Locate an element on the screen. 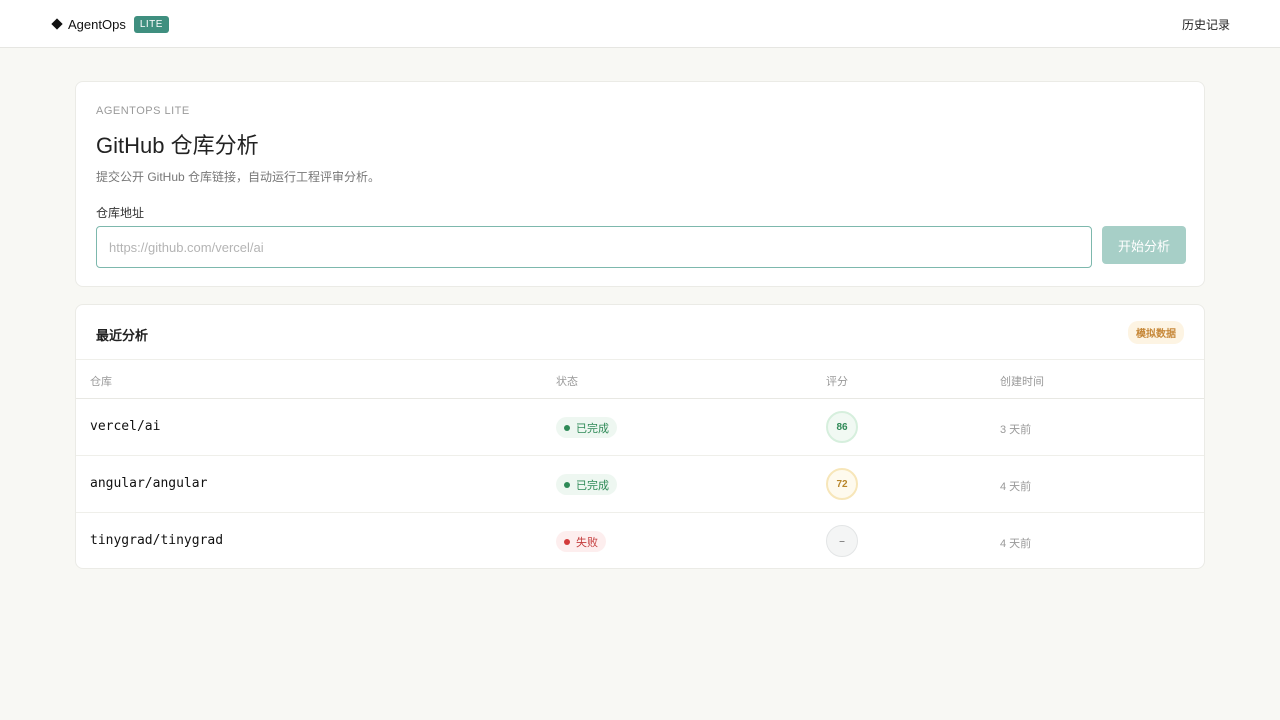 The height and width of the screenshot is (720, 1280). table-header: 仓库 状态 评分 创建时间 is located at coordinates (640, 379).